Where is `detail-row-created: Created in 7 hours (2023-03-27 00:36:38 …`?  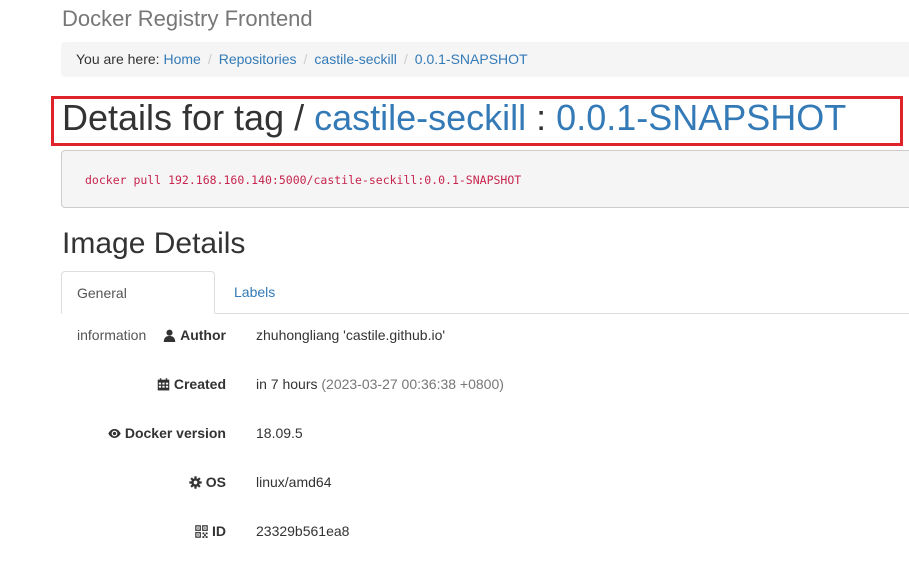
detail-row-created: Created in 7 hours (2023-03-27 00:36:38 … is located at coordinates (485, 383).